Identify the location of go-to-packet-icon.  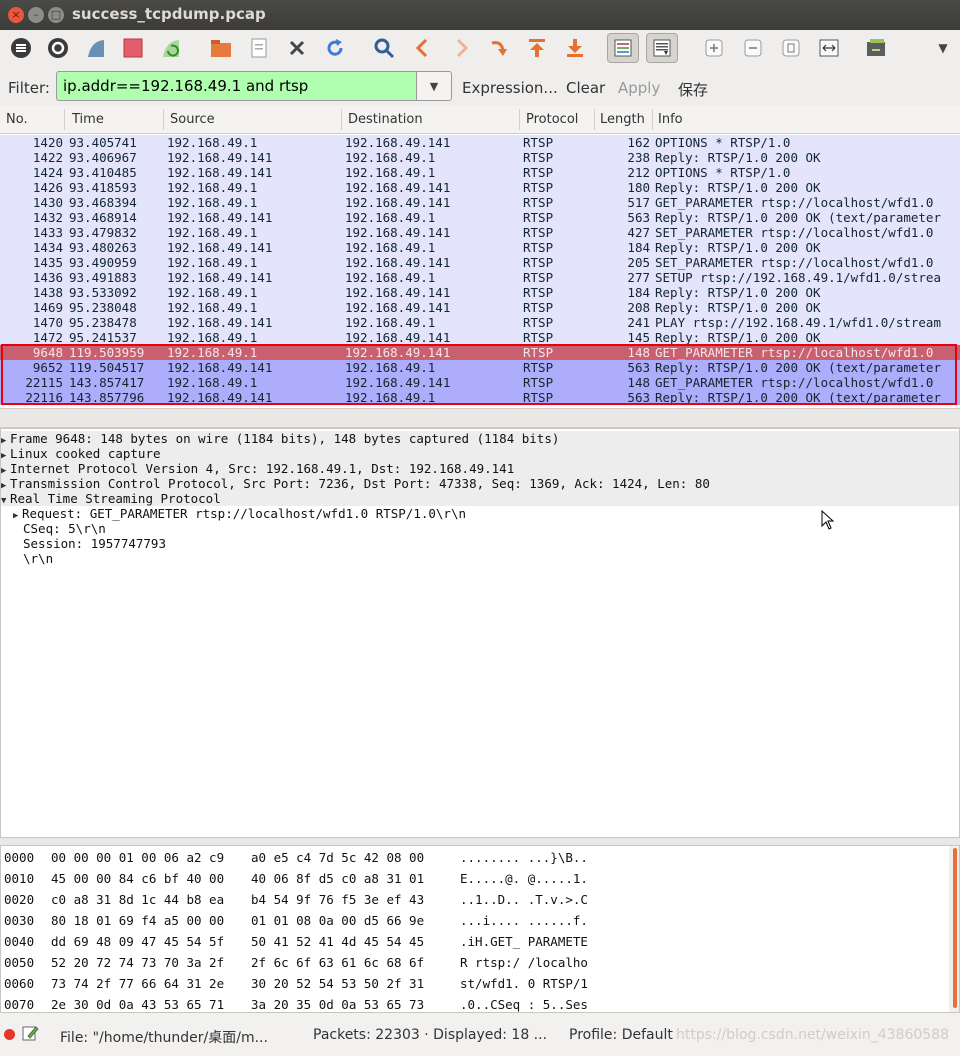
(499, 48).